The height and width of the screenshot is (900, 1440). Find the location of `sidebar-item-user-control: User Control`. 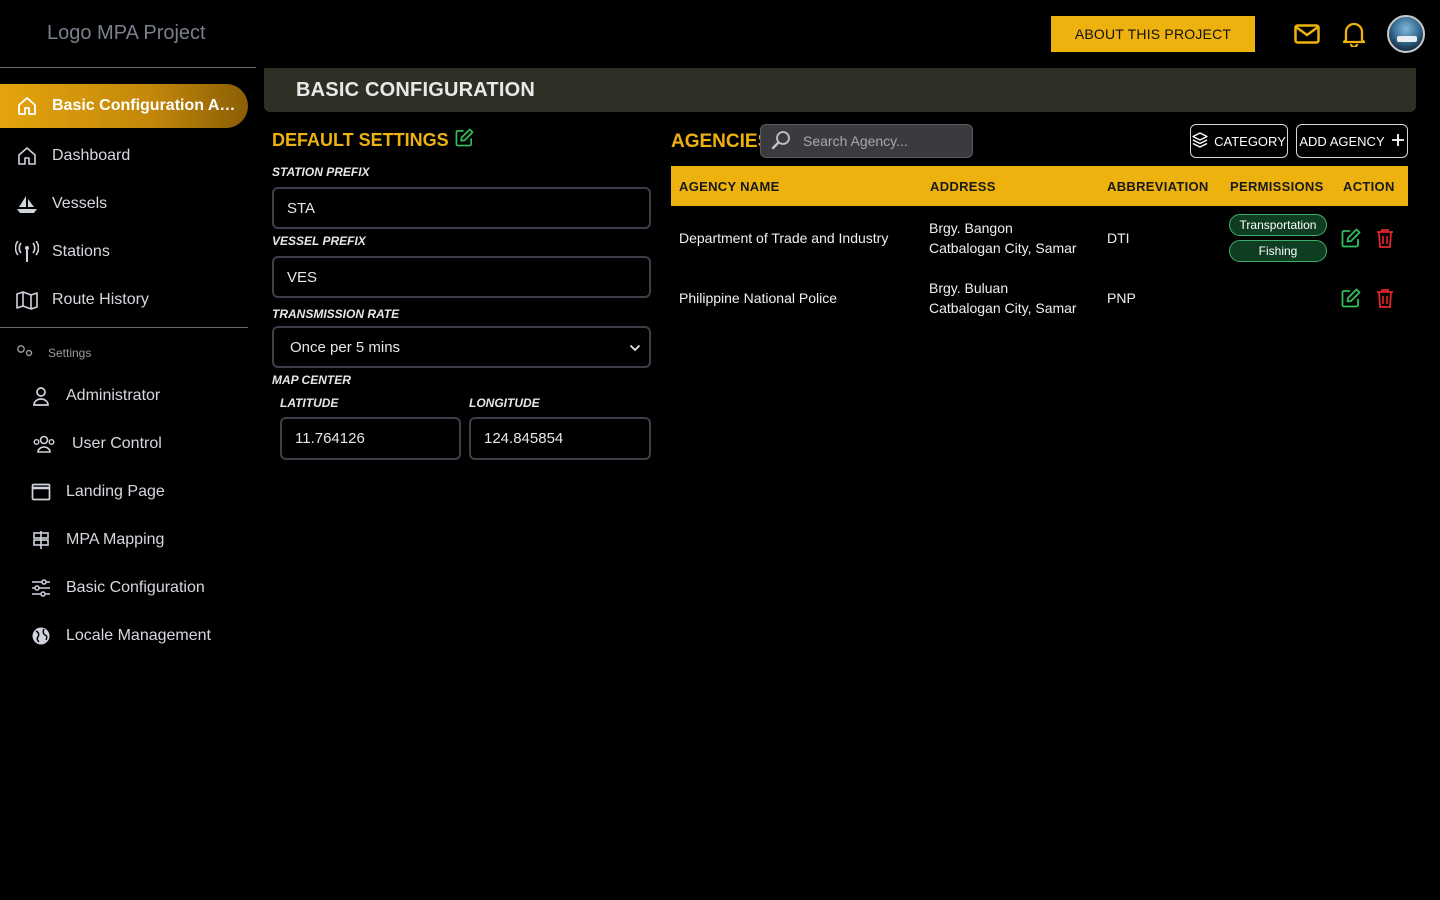

sidebar-item-user-control: User Control is located at coordinates (124, 444).